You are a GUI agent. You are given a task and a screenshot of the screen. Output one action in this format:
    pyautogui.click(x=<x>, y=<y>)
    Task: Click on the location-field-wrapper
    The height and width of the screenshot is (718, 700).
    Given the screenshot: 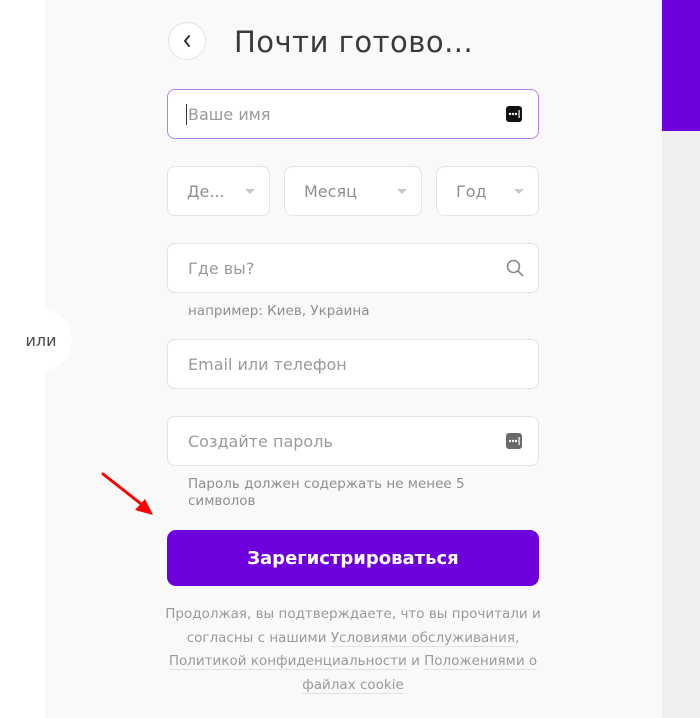 What is the action you would take?
    pyautogui.click(x=353, y=268)
    